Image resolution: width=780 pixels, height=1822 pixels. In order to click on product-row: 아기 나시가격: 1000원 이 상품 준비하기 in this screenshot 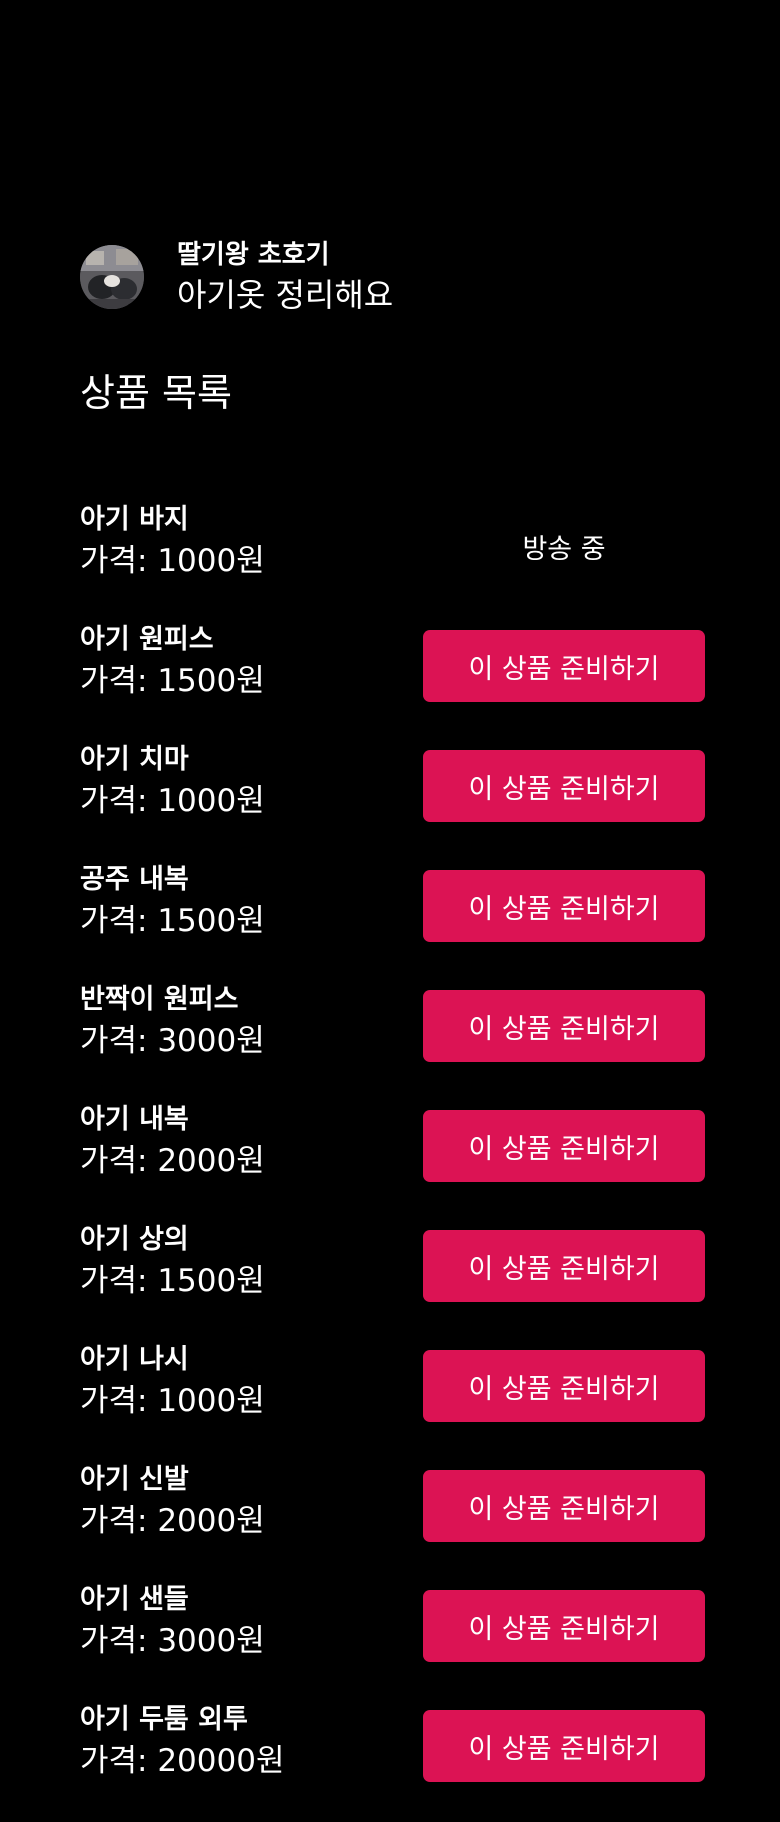, I will do `click(392, 1402)`.